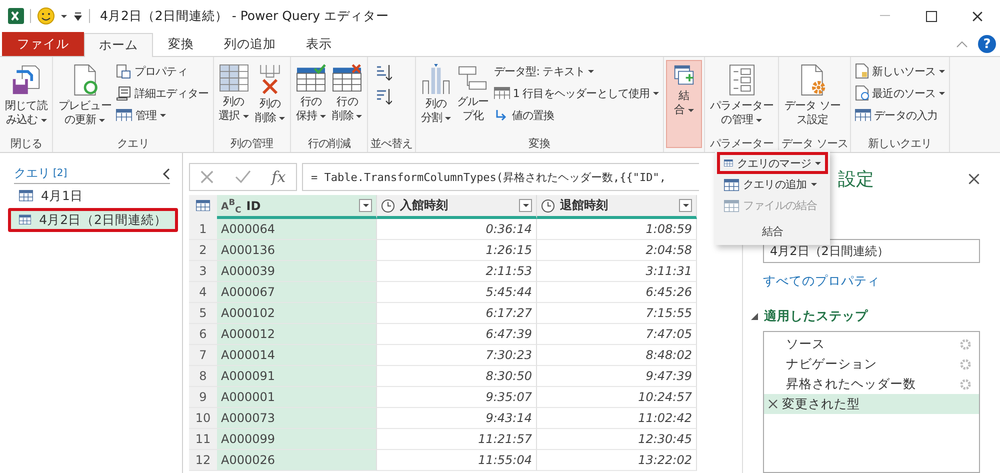  What do you see at coordinates (84, 95) in the screenshot?
I see `ribbon-button: プレビュー の更新` at bounding box center [84, 95].